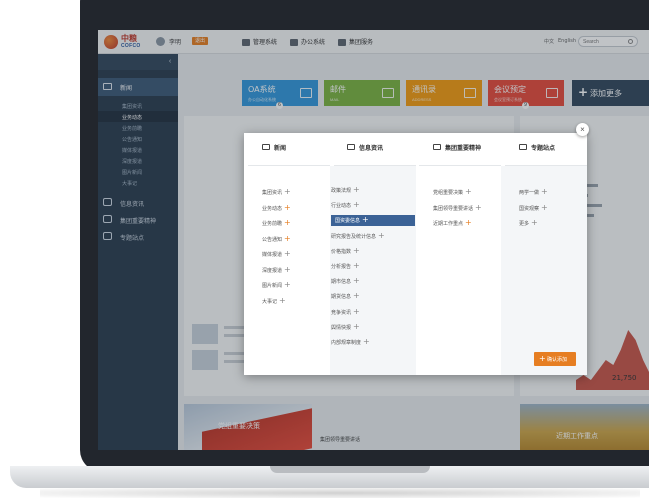 The width and height of the screenshot is (649, 500). I want to click on module-item: 媒体报道 +, so click(282, 254).